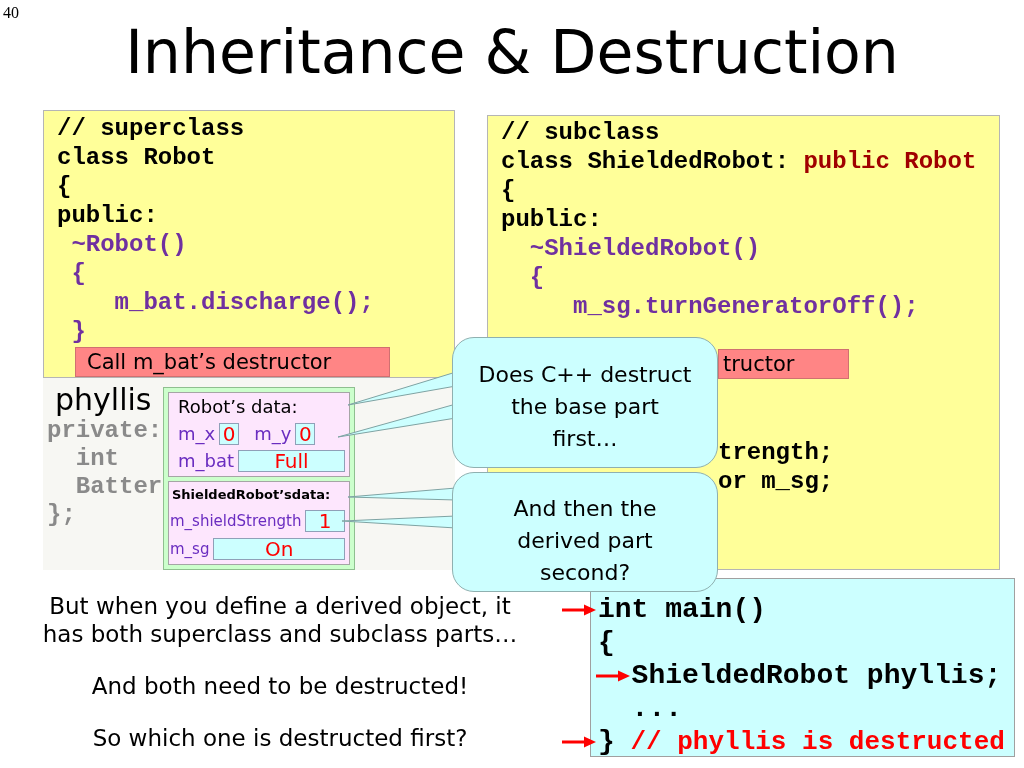  I want to click on field-value: On, so click(279, 548).